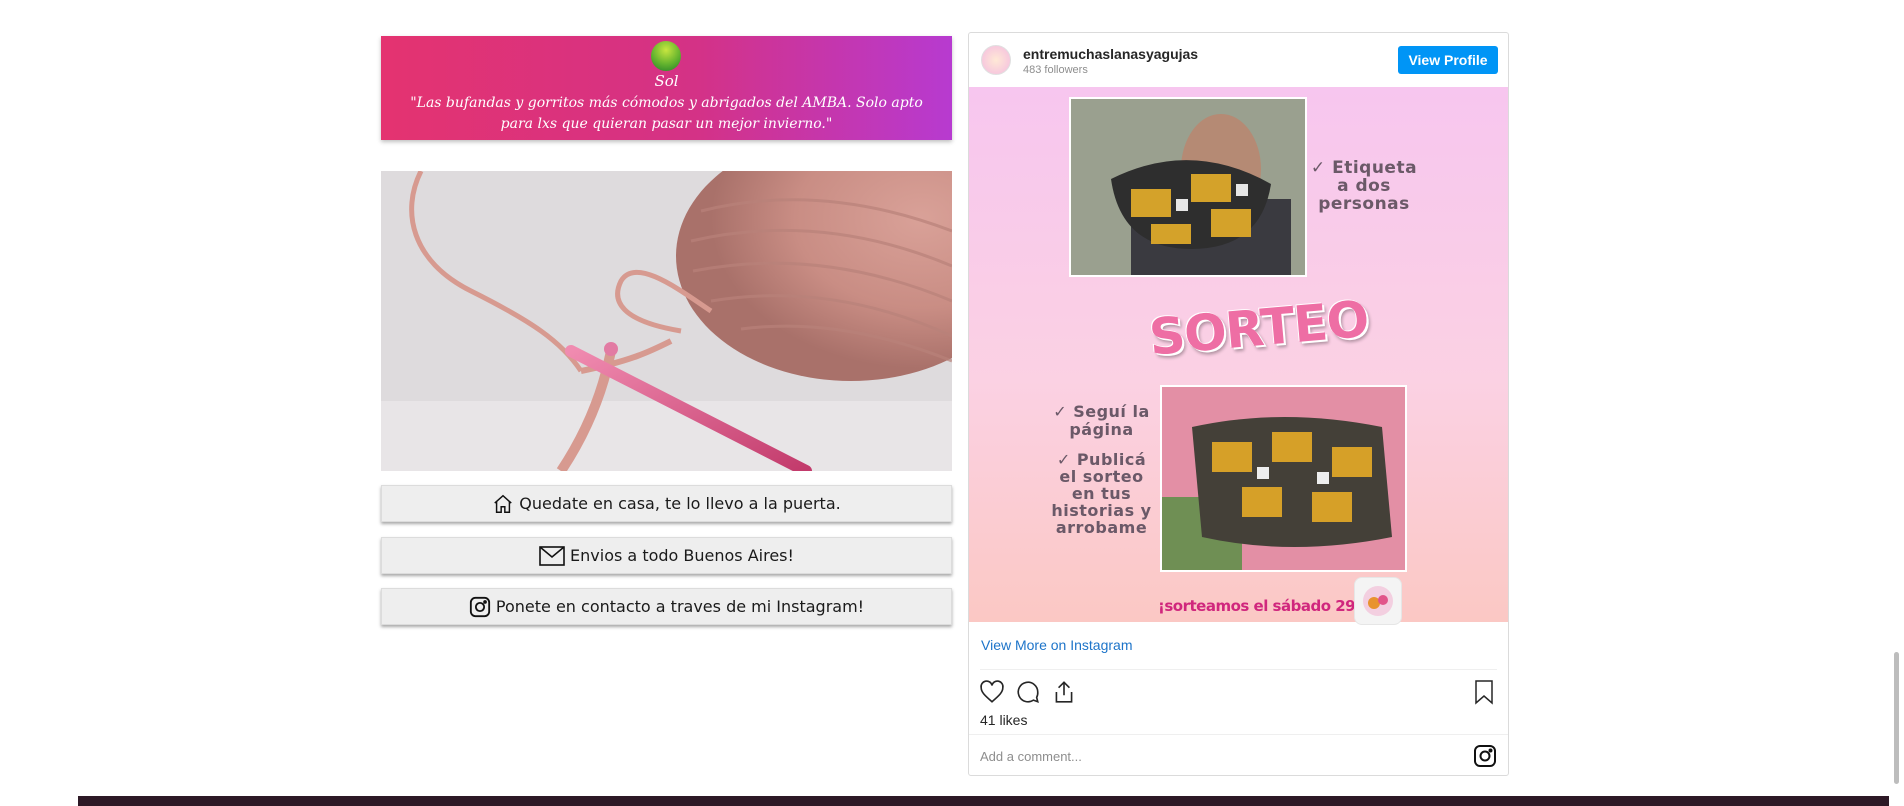 Image resolution: width=1904 pixels, height=806 pixels. I want to click on likes-count: 41 likes, so click(1004, 720).